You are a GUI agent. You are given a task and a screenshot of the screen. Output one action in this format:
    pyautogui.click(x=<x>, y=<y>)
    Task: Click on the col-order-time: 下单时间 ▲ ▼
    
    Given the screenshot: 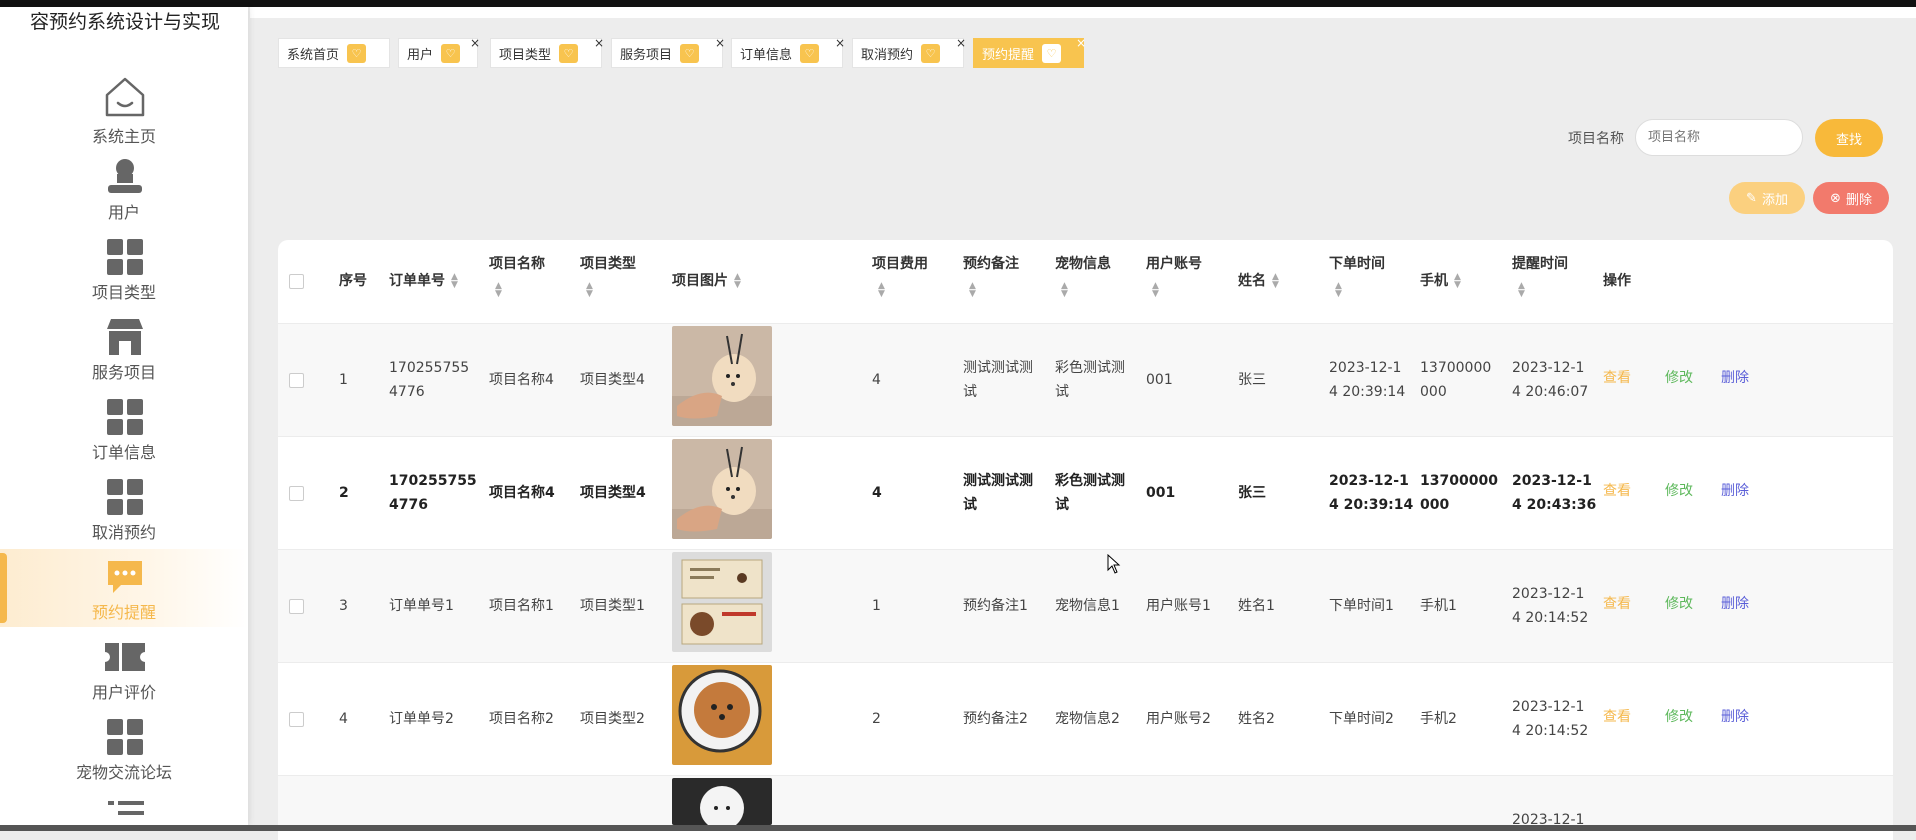 What is the action you would take?
    pyautogui.click(x=1357, y=277)
    